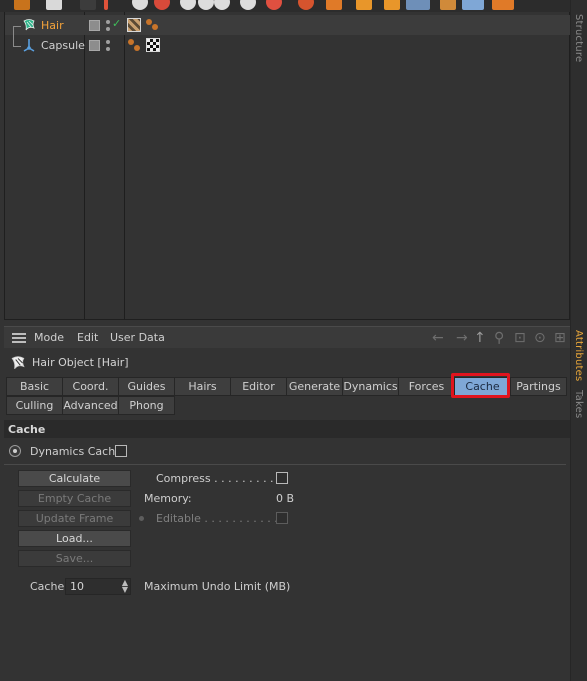 The image size is (587, 681). What do you see at coordinates (578, 355) in the screenshot?
I see `tab-attributes: Attributes` at bounding box center [578, 355].